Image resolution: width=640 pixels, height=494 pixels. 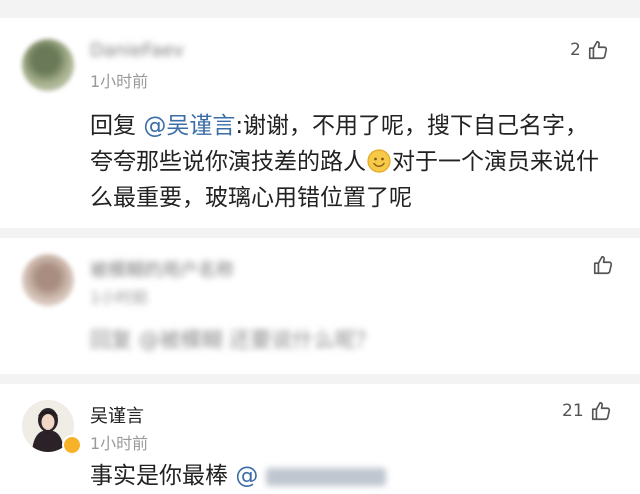 I want to click on username: DanieFaev, so click(x=137, y=50).